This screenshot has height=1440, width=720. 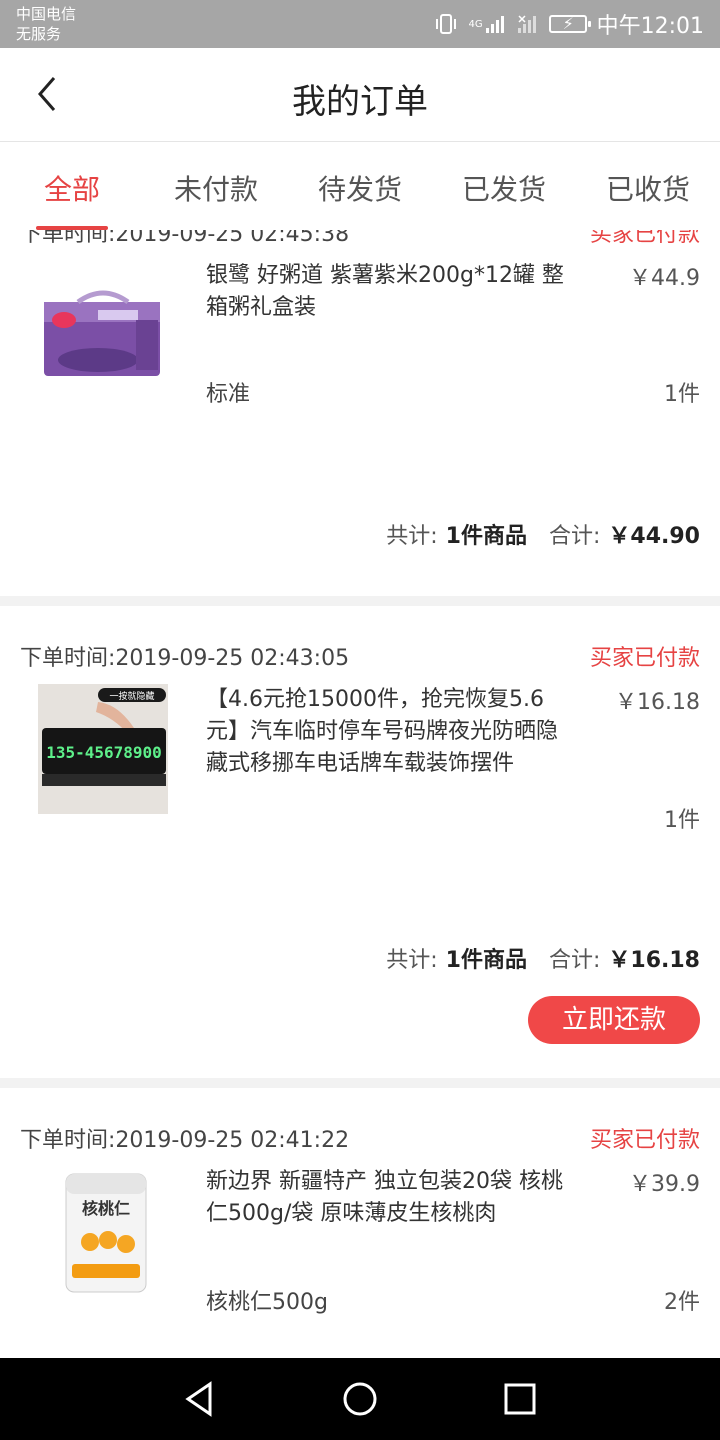 What do you see at coordinates (72, 186) in the screenshot?
I see `tab-all: 全部` at bounding box center [72, 186].